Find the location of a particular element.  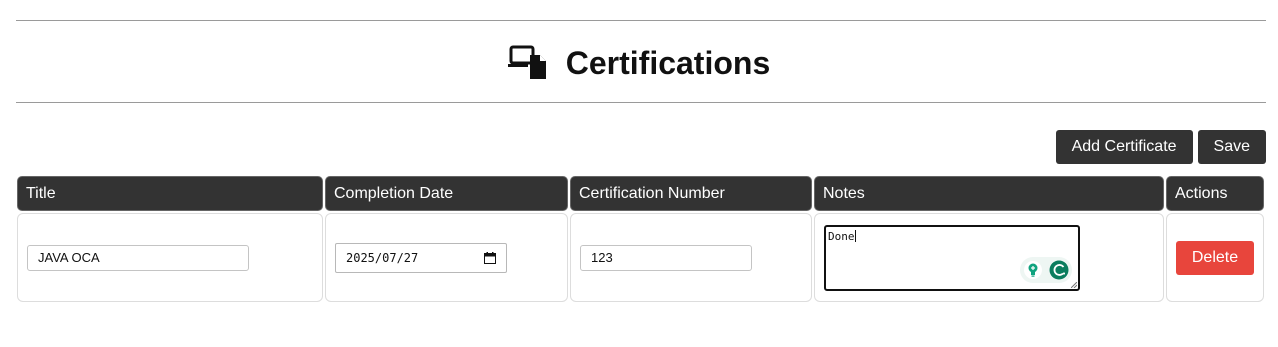

delete-button: Delete is located at coordinates (1215, 257).